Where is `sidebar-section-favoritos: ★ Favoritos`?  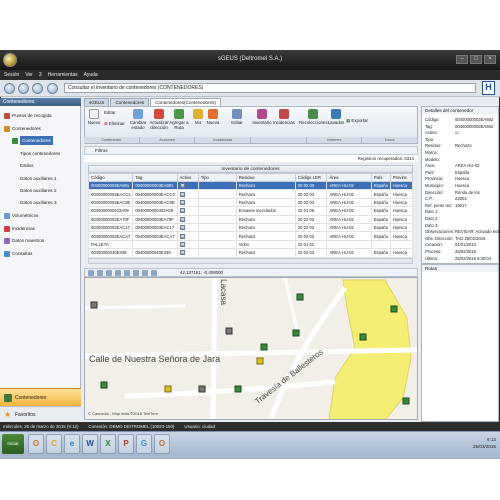 sidebar-section-favoritos: ★ Favoritos is located at coordinates (40, 414).